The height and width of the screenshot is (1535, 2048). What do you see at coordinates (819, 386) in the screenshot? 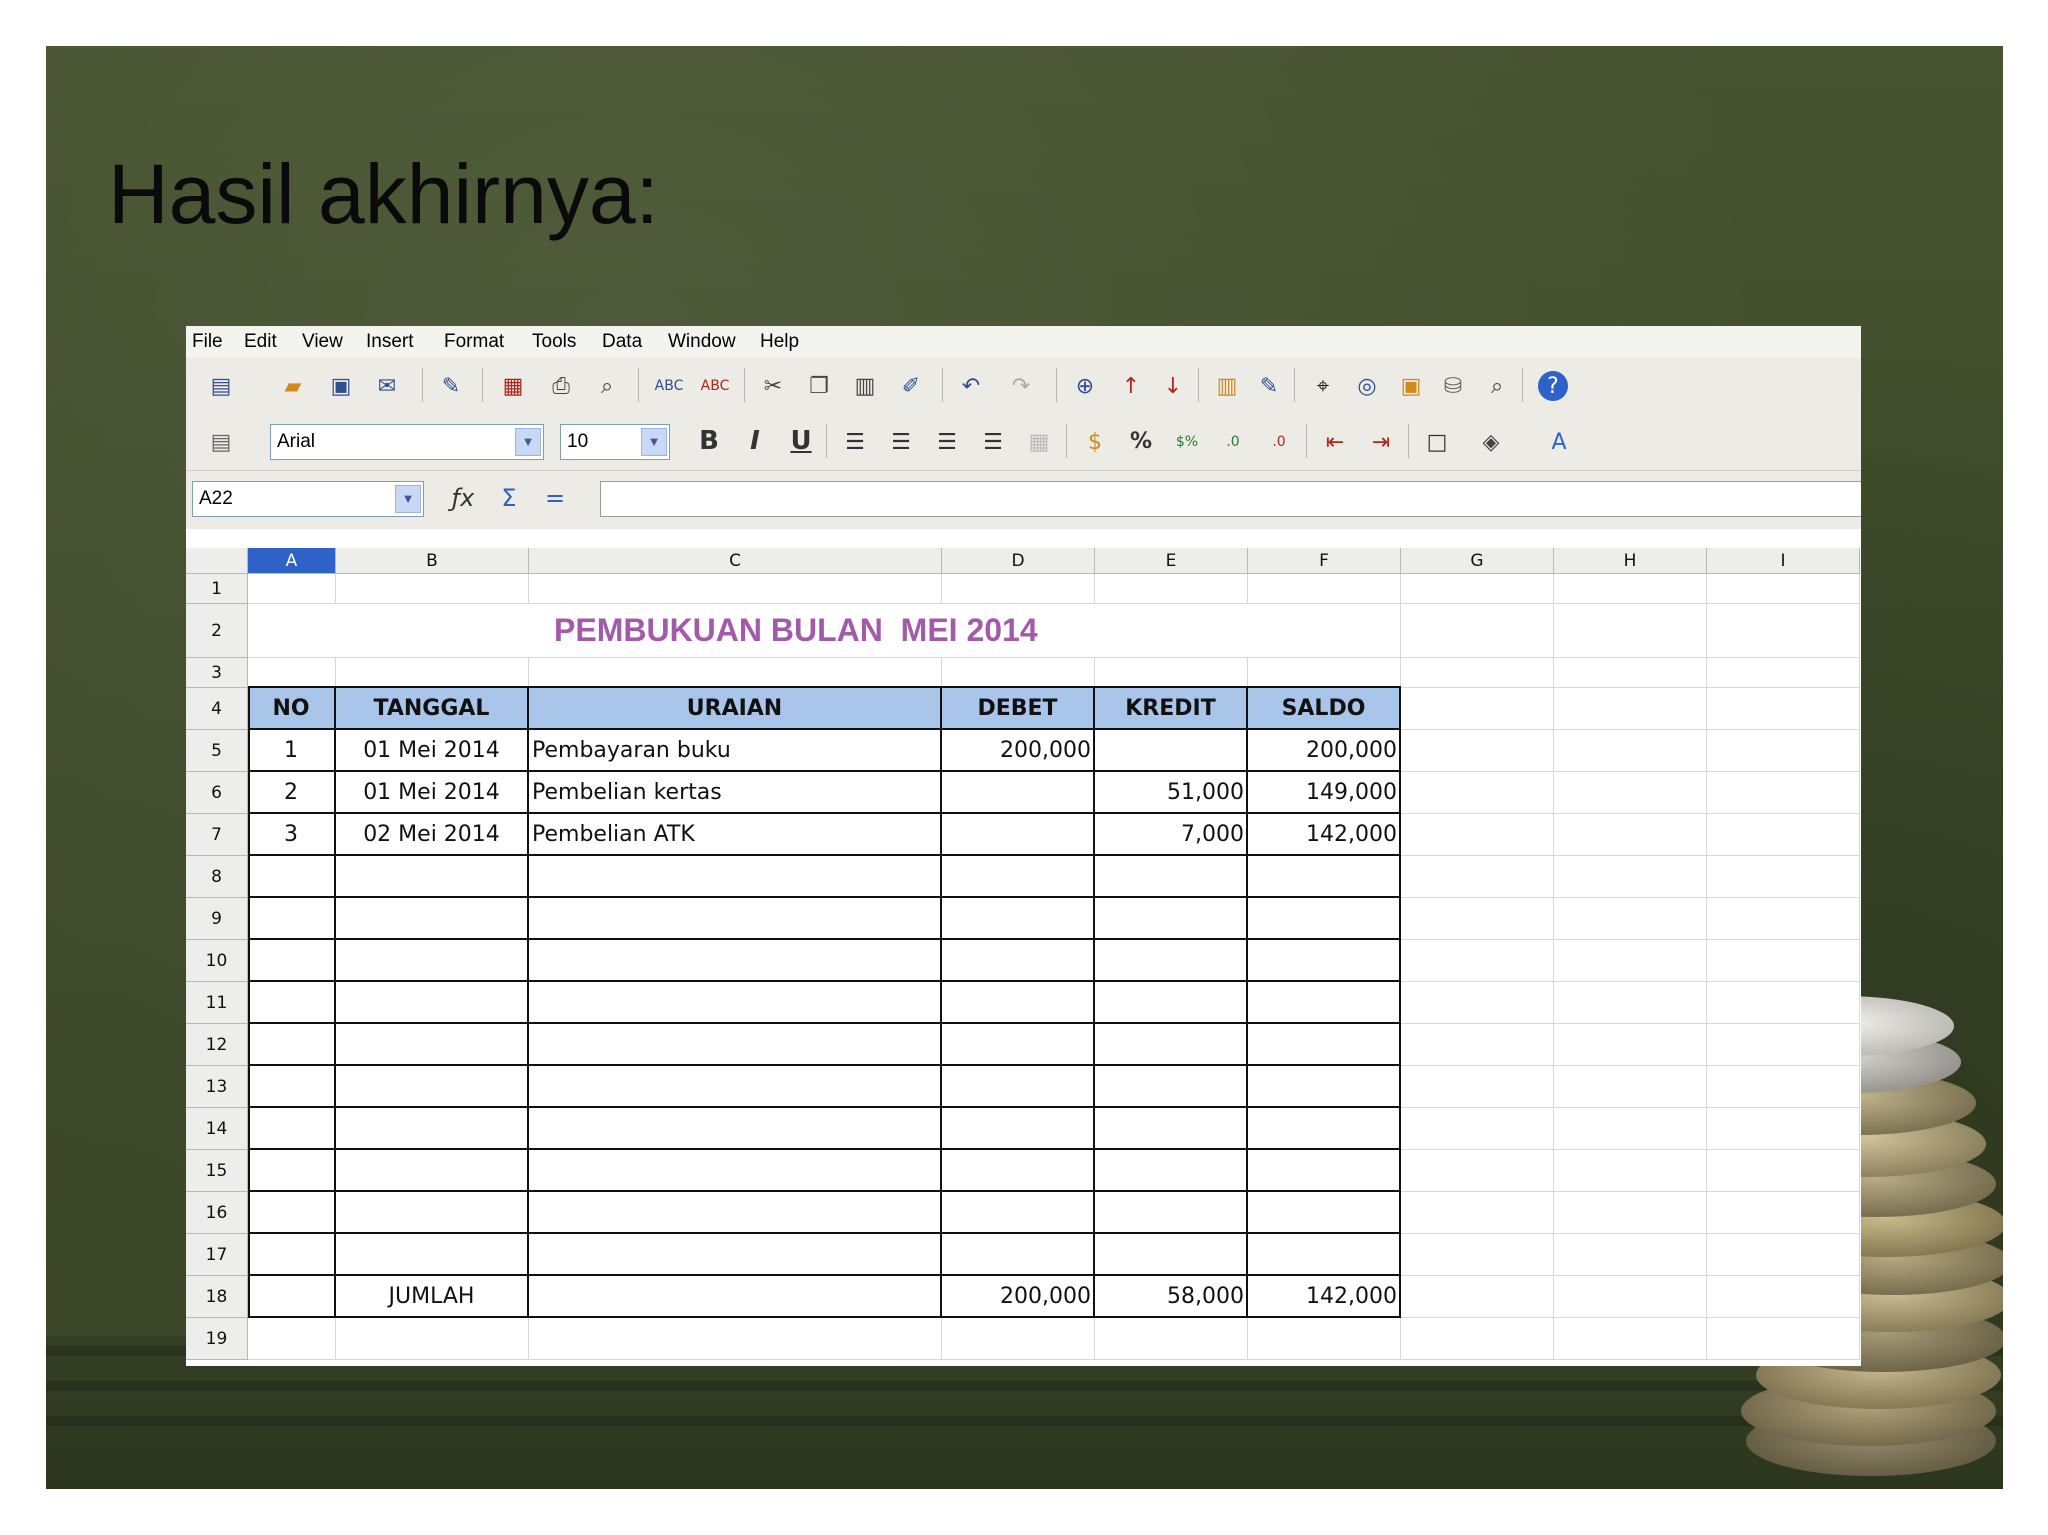
I see `copy-icon: ❐` at bounding box center [819, 386].